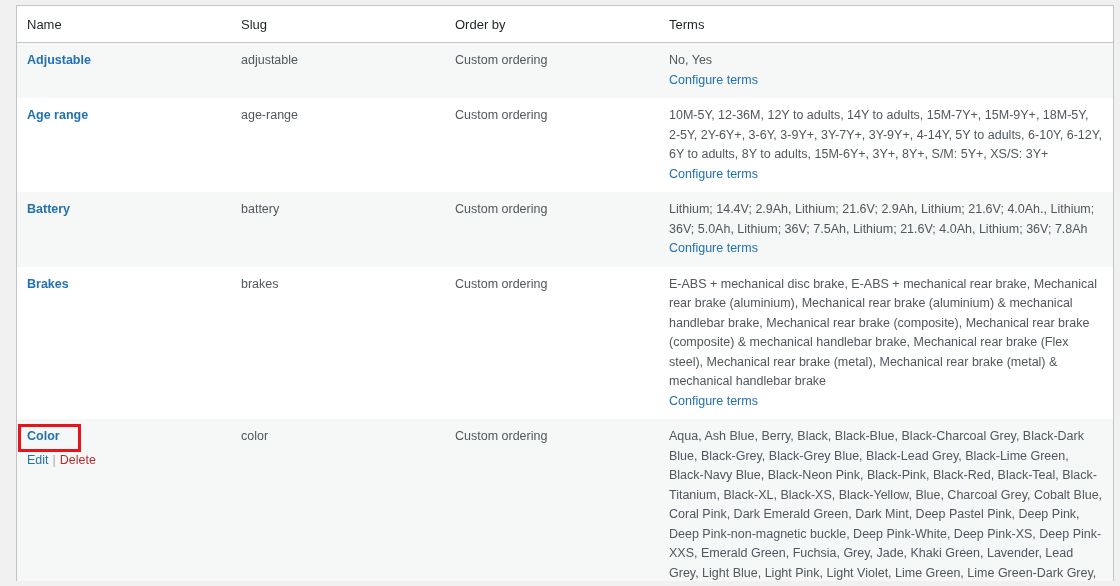 The image size is (1120, 586). Describe the element at coordinates (480, 24) in the screenshot. I see `column-header: Order by` at that location.